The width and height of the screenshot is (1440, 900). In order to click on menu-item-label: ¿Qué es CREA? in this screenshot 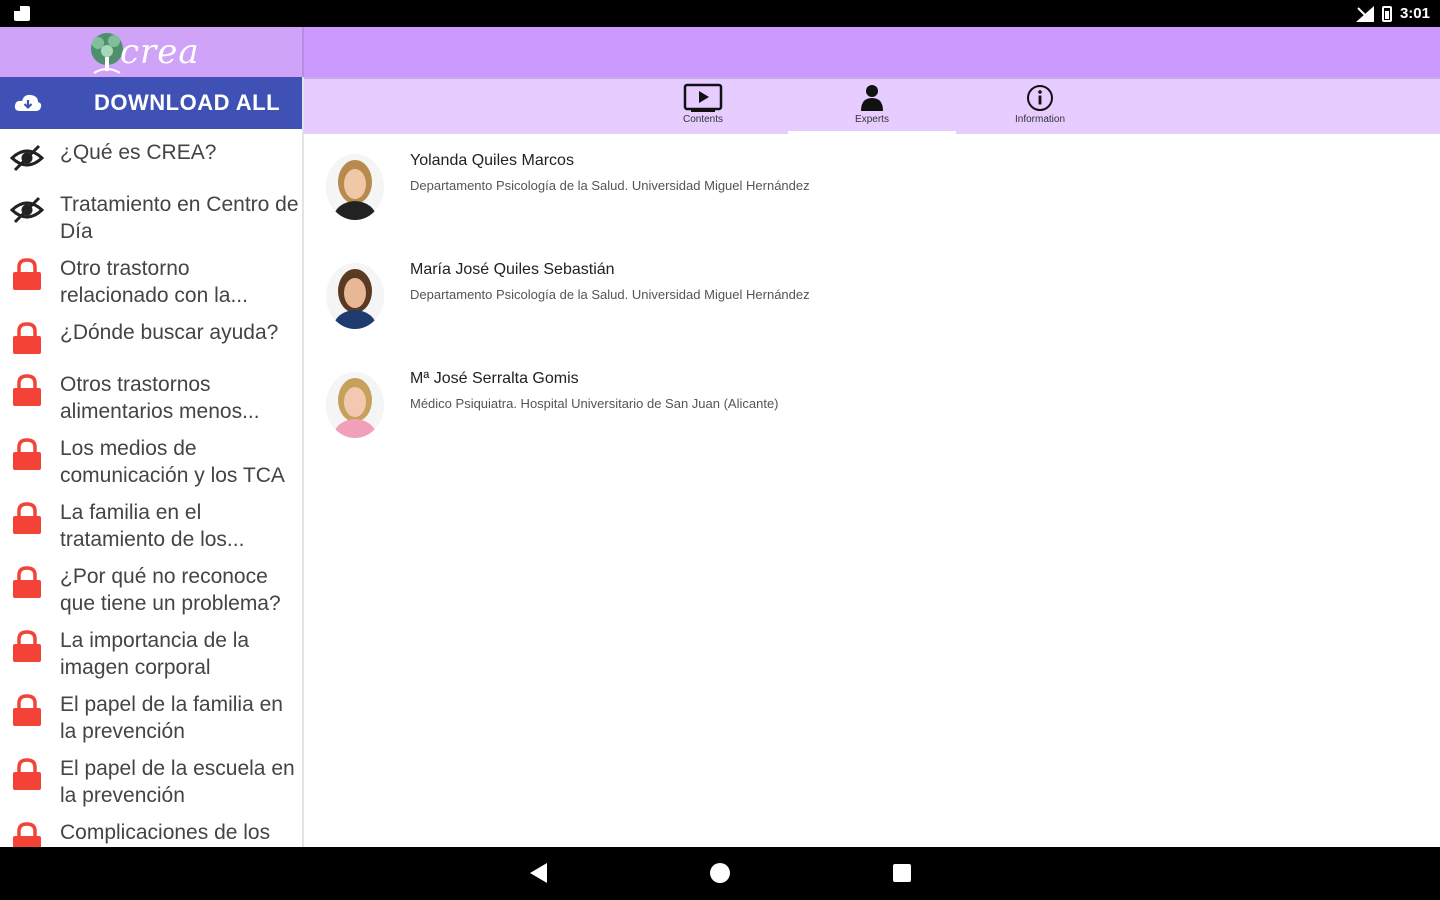, I will do `click(138, 152)`.